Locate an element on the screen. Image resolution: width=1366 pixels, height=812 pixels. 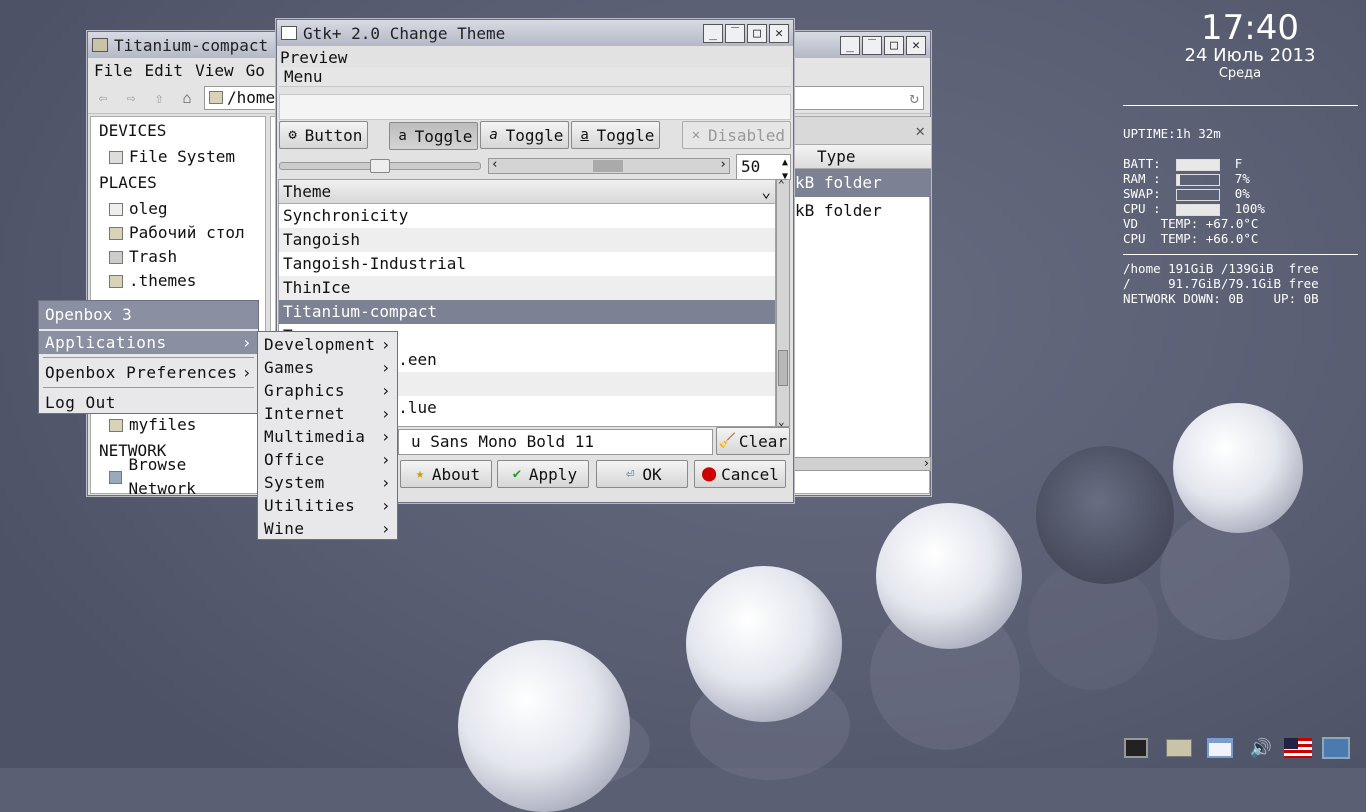
terminal-icon is located at coordinates (1136, 748).